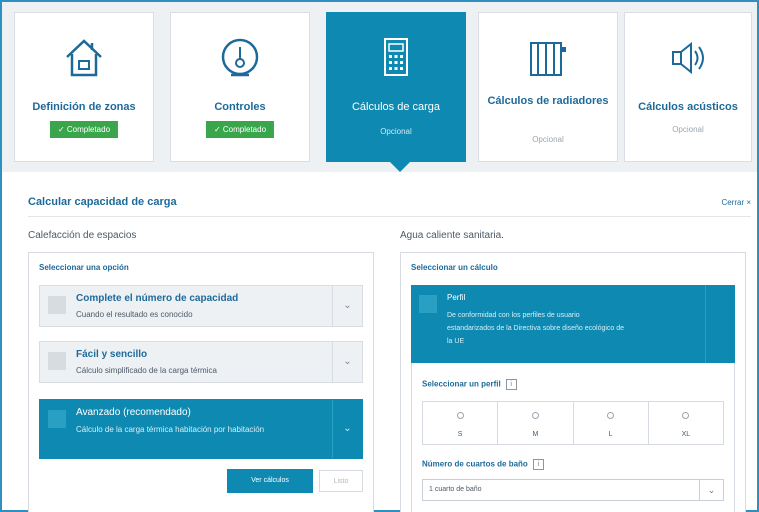 The image size is (759, 512). Describe the element at coordinates (686, 434) in the screenshot. I see `size-label: XL` at that location.